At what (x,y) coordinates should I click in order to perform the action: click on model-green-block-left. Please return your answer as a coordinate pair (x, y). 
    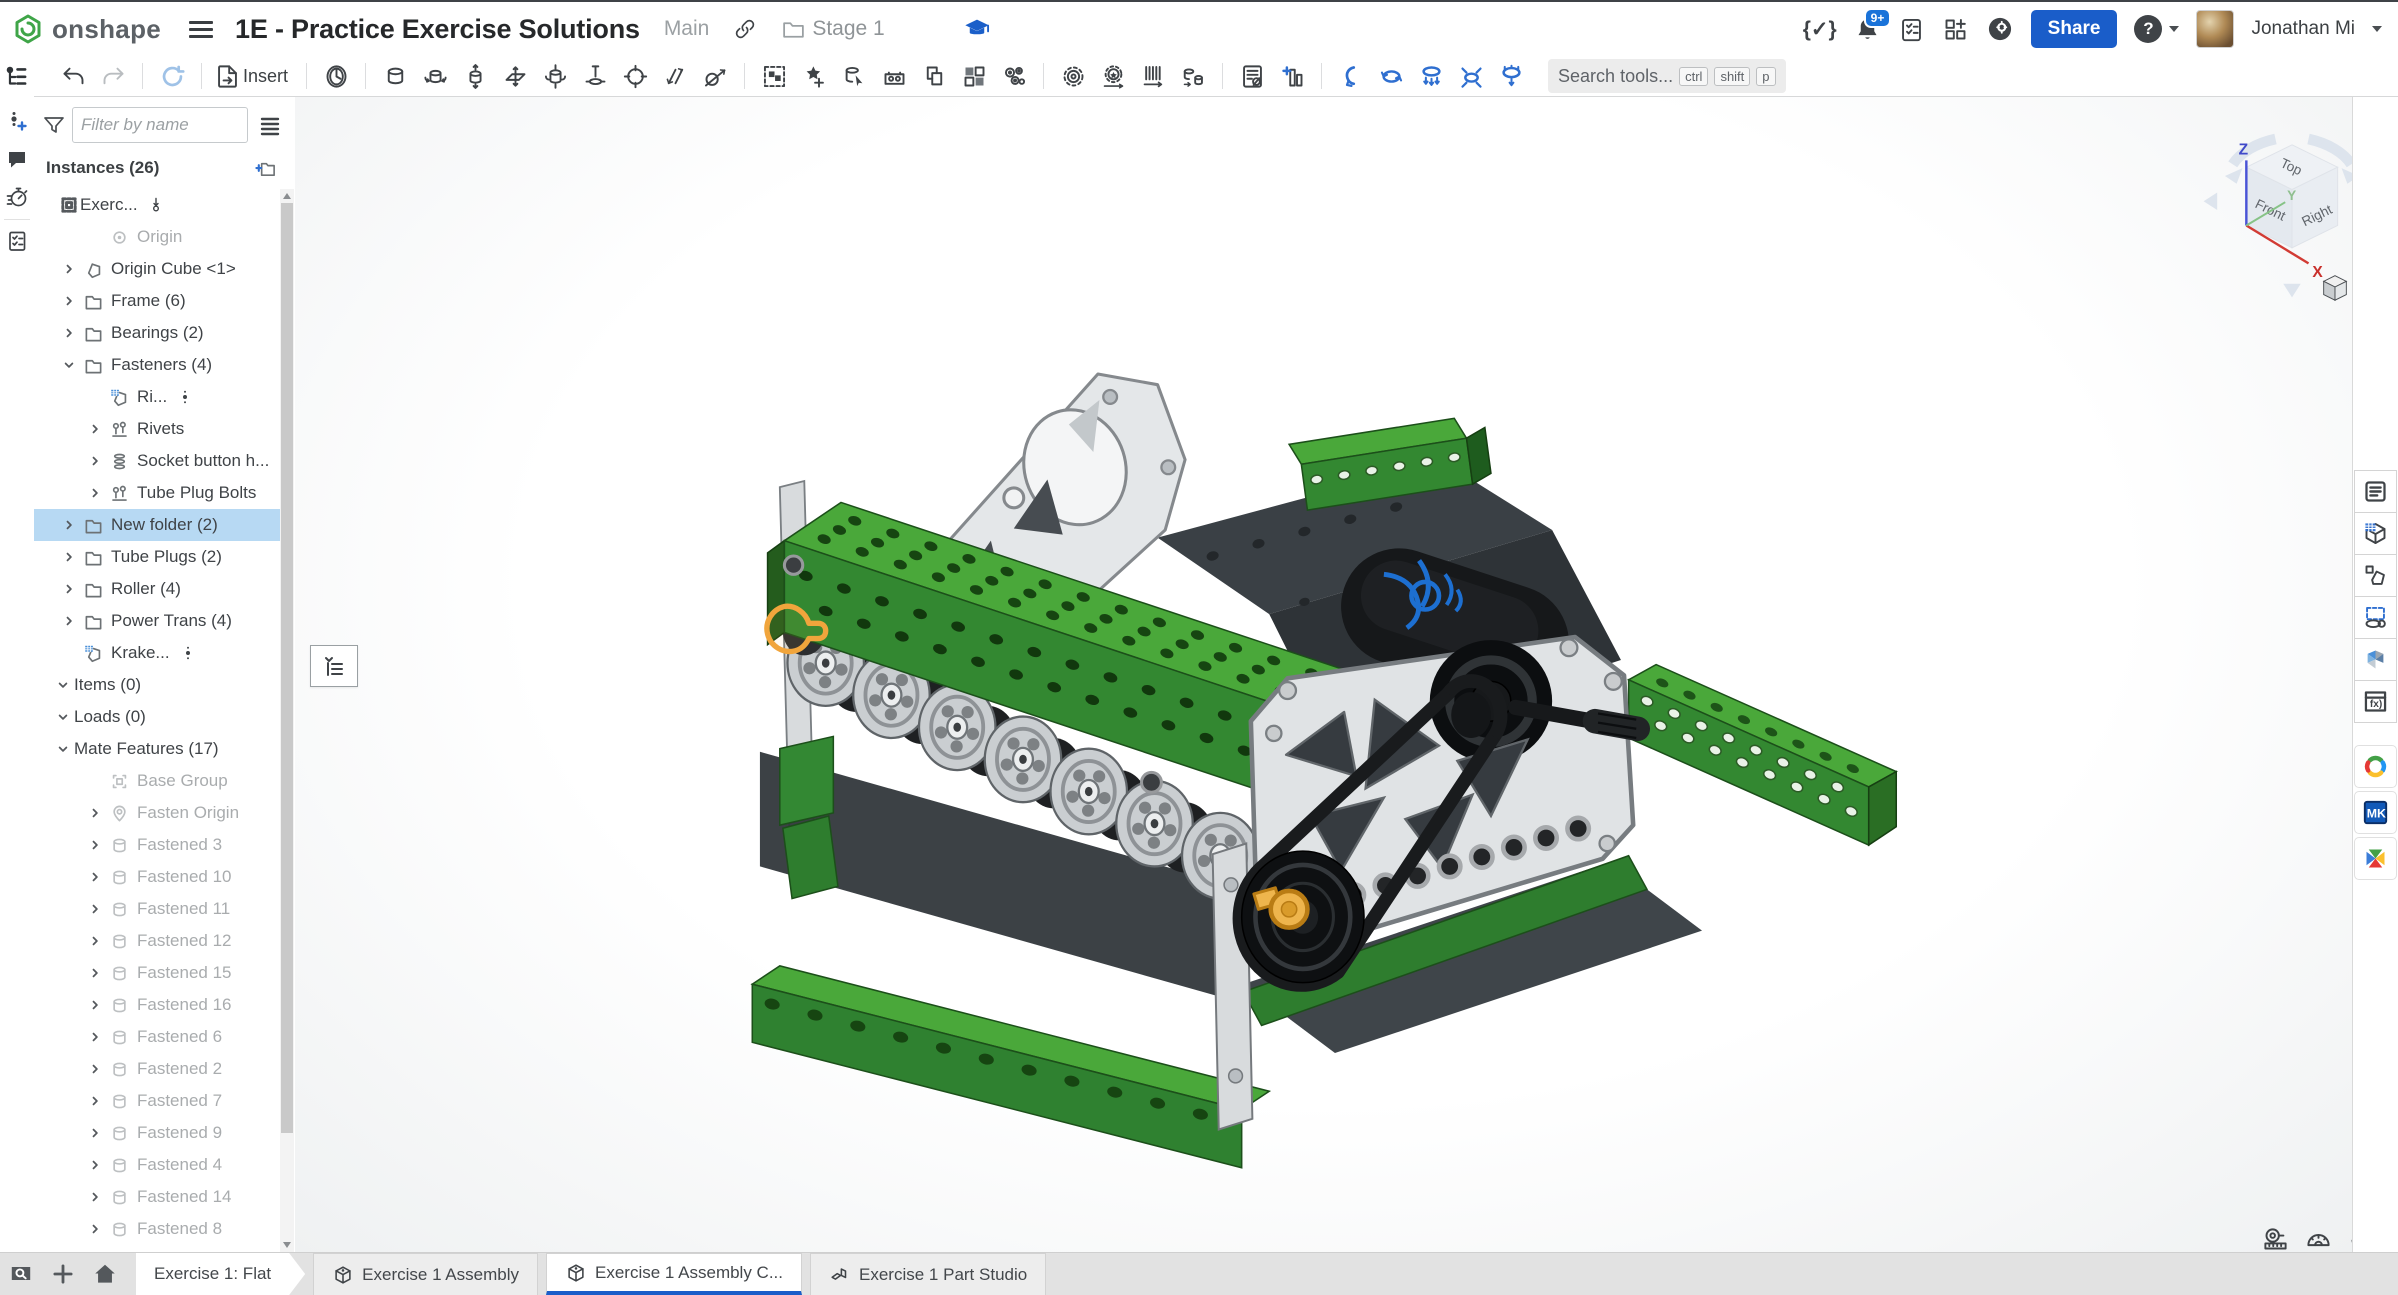
    Looking at the image, I should click on (807, 780).